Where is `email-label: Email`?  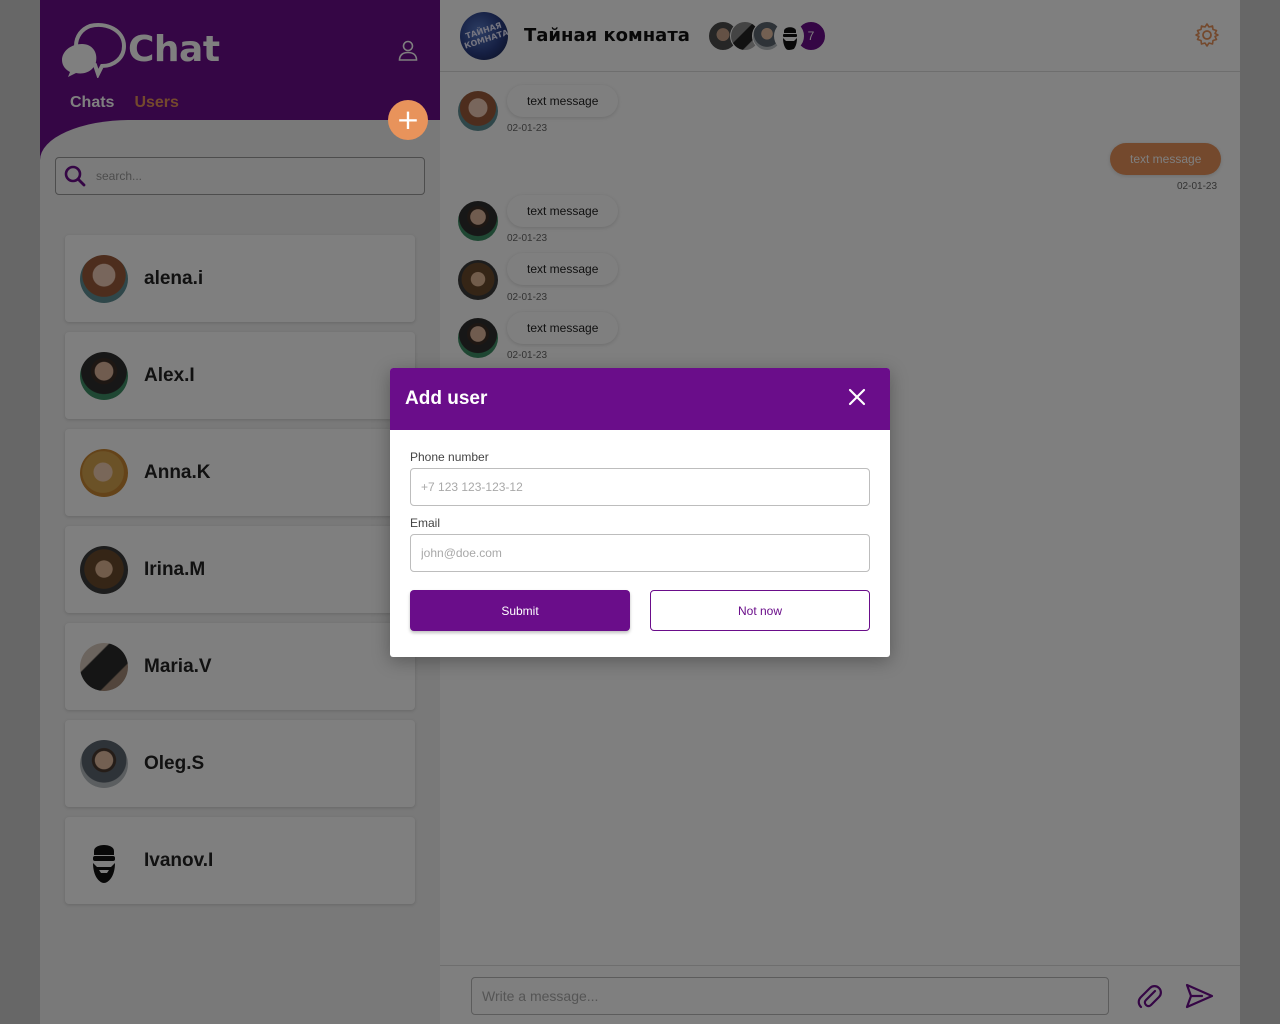
email-label: Email is located at coordinates (425, 523).